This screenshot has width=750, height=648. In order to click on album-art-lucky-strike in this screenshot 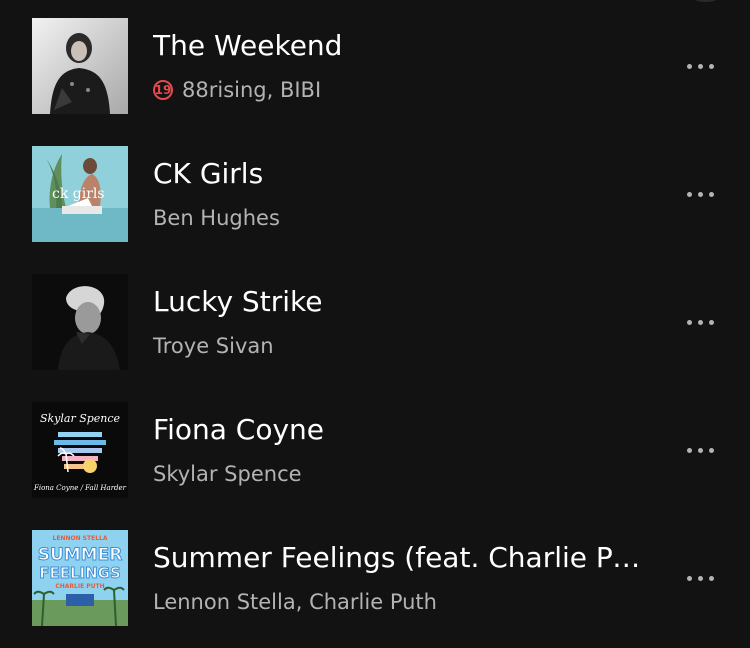, I will do `click(80, 322)`.